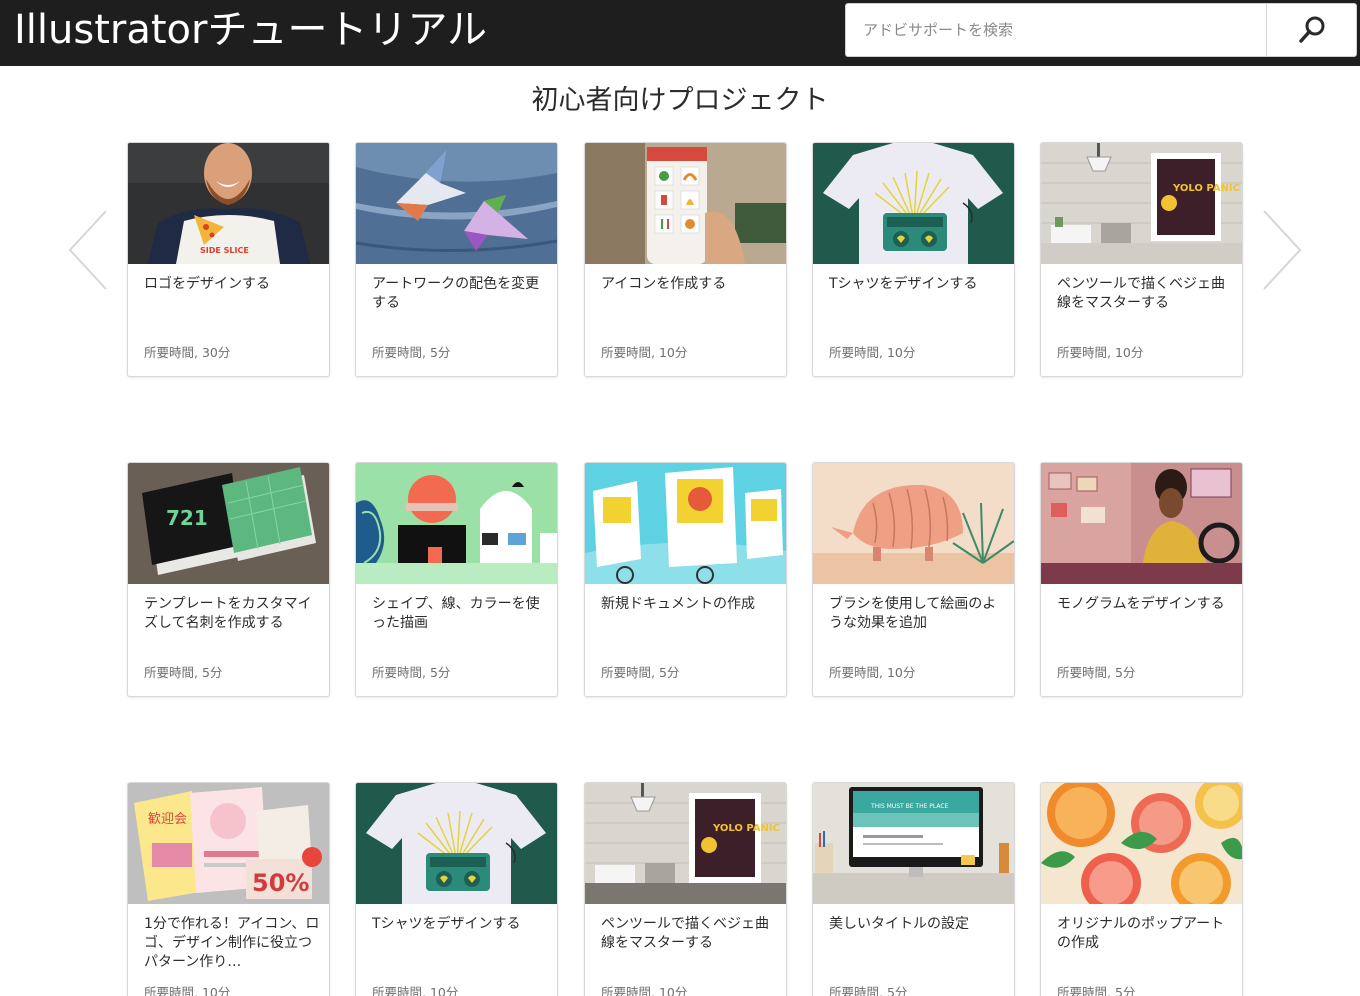 The width and height of the screenshot is (1360, 996). Describe the element at coordinates (207, 284) in the screenshot. I see `card-title: ロゴをデザインする` at that location.